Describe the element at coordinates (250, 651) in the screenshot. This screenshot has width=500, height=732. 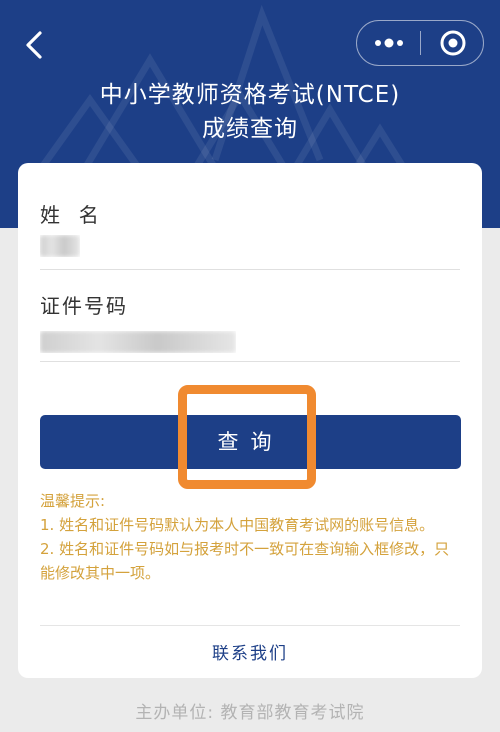
I see `contact-us-link: 联系我们` at that location.